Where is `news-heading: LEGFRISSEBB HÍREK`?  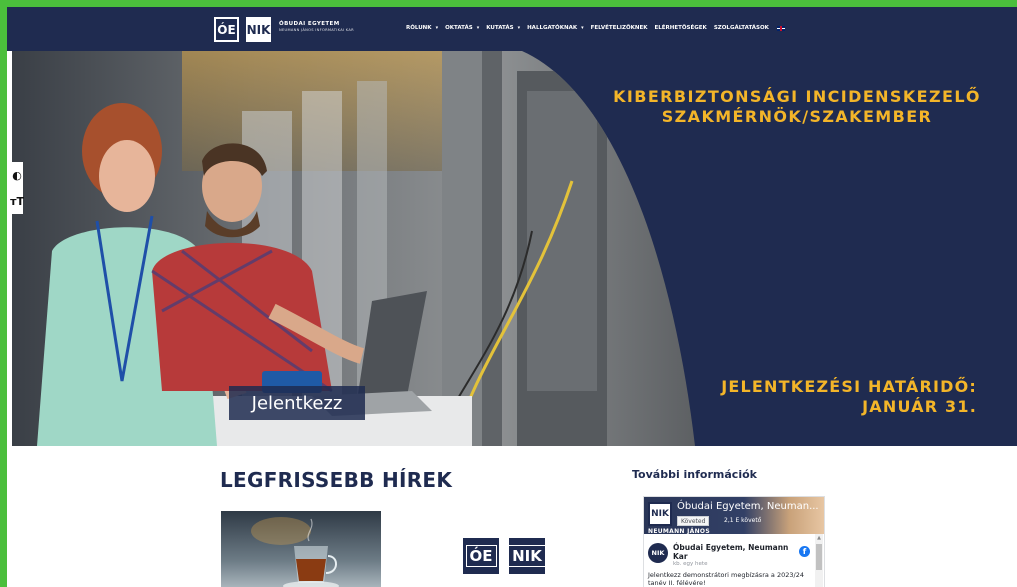
news-heading: LEGFRISSEBB HÍREK is located at coordinates (336, 480).